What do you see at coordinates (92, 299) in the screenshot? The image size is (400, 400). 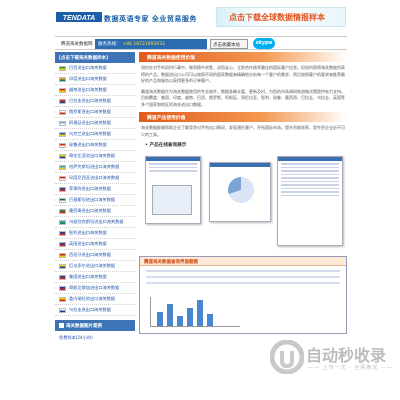 I see `sidebar-item-label: 委内瑞拉进出口海关数据` at bounding box center [92, 299].